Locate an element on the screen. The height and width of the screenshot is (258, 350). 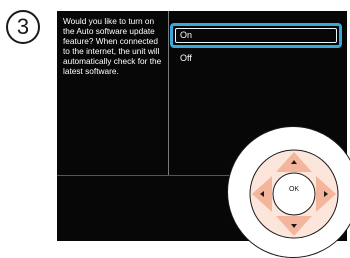
ok-button is located at coordinates (294, 194).